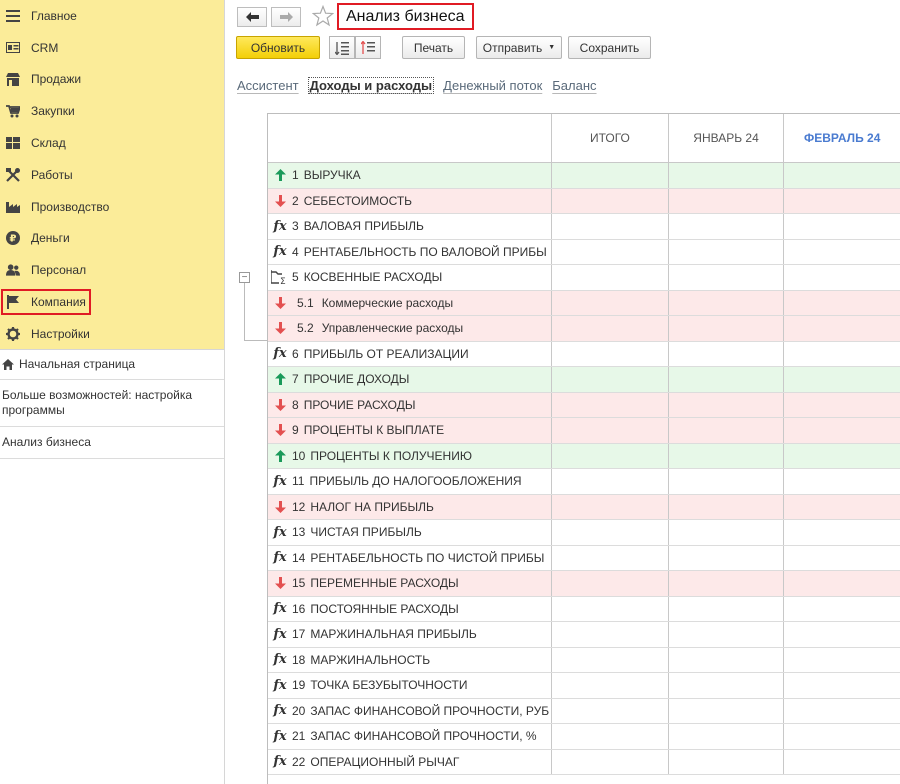 The image size is (900, 784). I want to click on table-row: 2 СЕБЕСТОИМОСТЬ, so click(584, 201).